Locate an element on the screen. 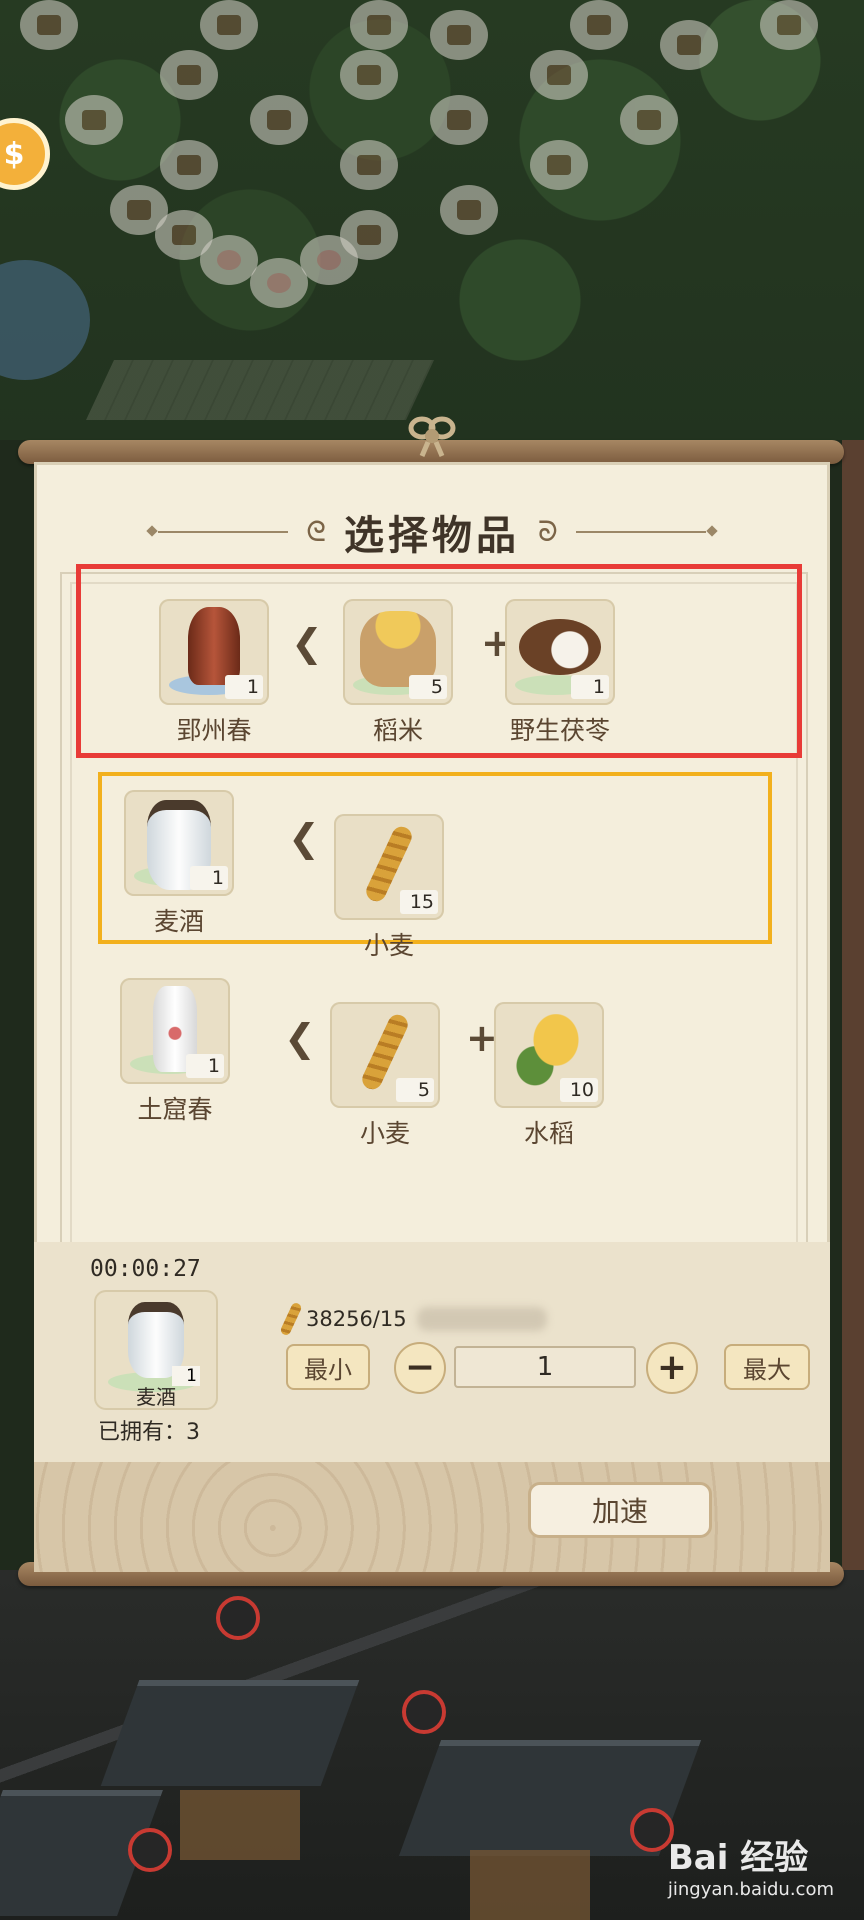 The image size is (864, 1920). recipe-product: 1 土窟春 is located at coordinates (175, 1052).